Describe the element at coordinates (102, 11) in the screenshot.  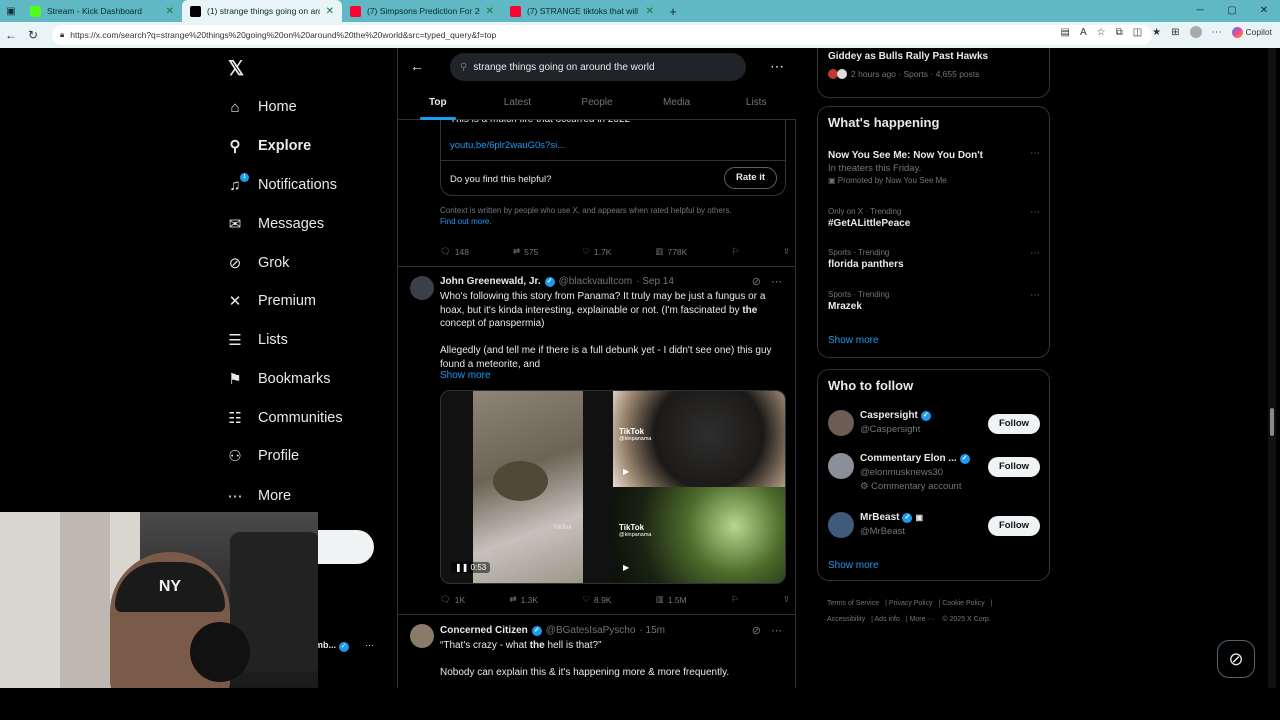
I see `browser-tab-kick: Stream - Kick Dashboard ✕` at that location.